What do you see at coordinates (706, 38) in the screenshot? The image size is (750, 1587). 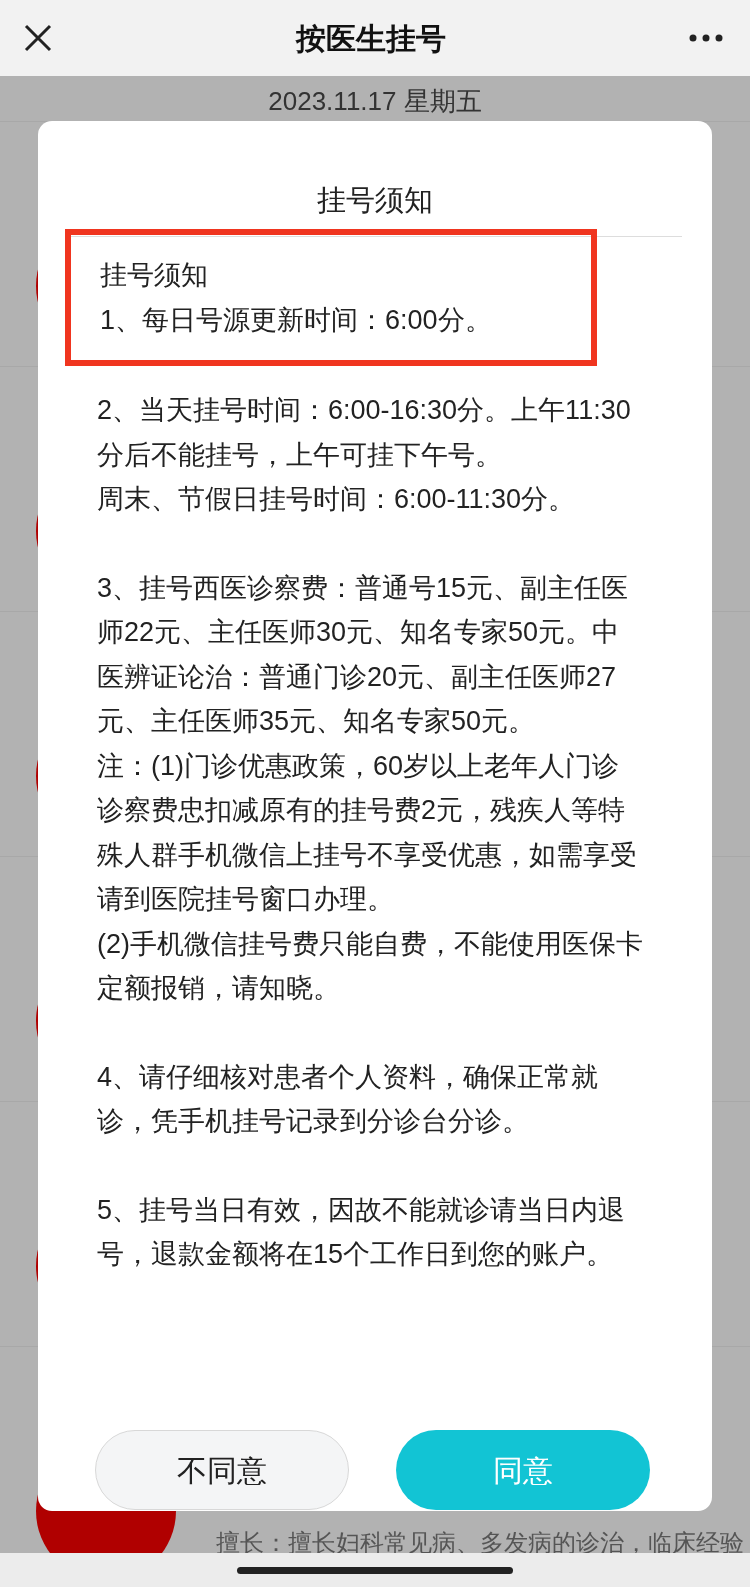 I see `more-icon` at bounding box center [706, 38].